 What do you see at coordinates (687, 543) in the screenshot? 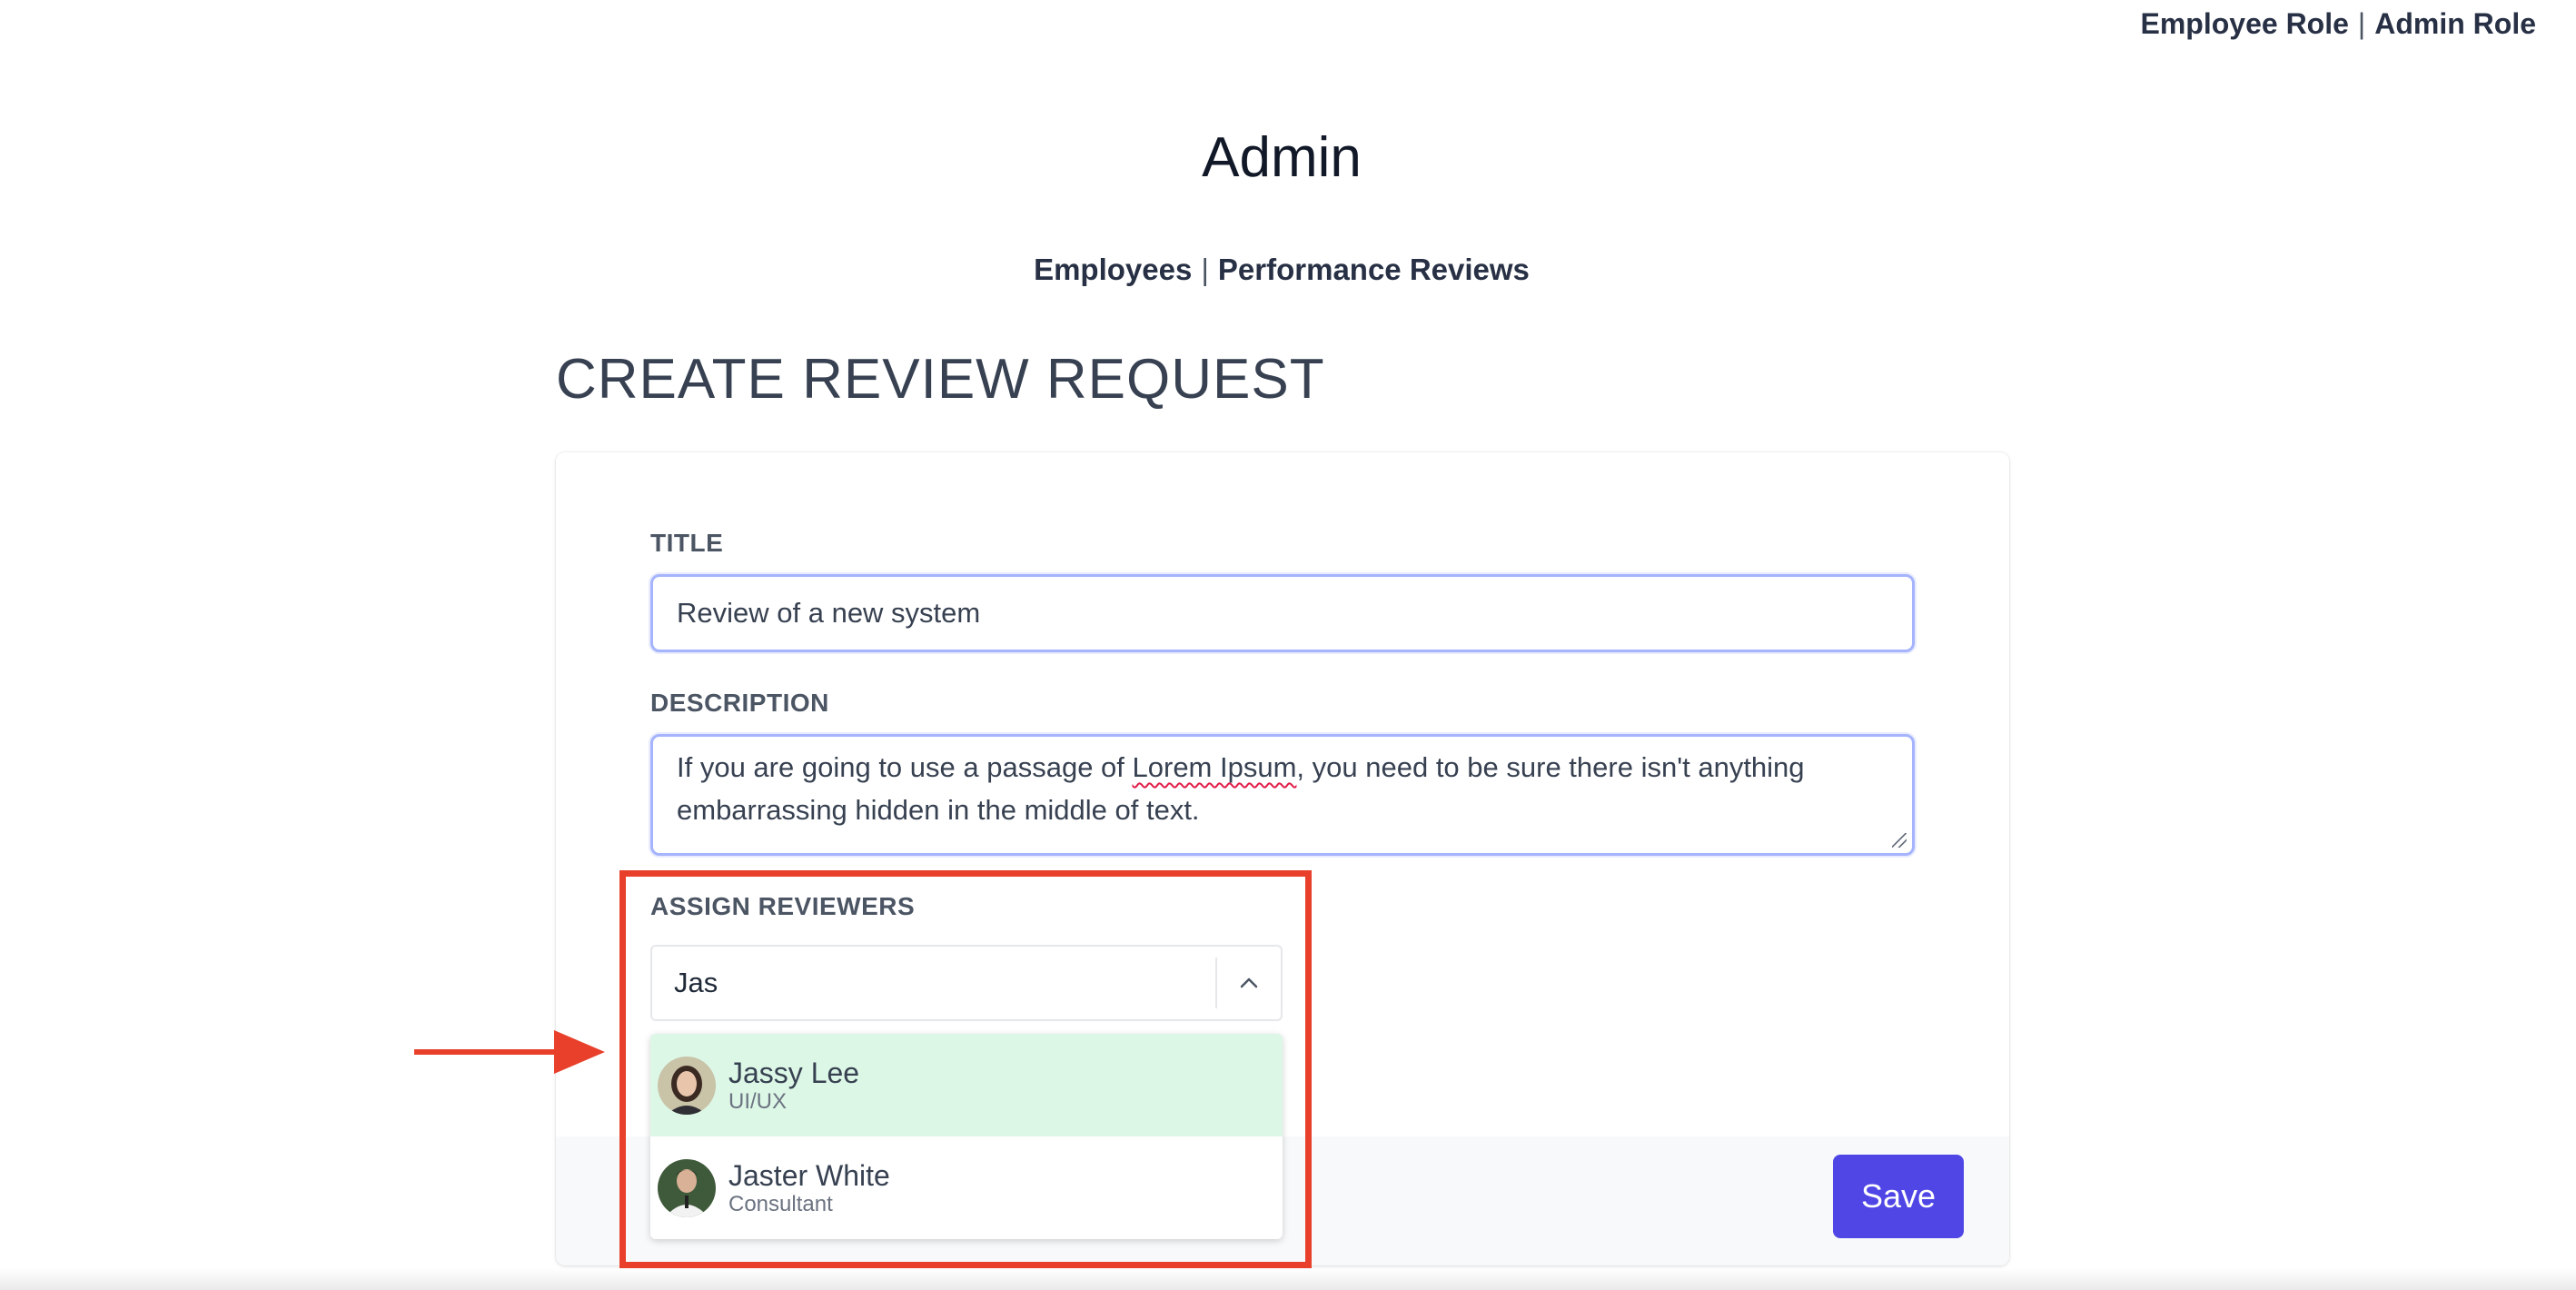
I see `title-label: TITLE` at bounding box center [687, 543].